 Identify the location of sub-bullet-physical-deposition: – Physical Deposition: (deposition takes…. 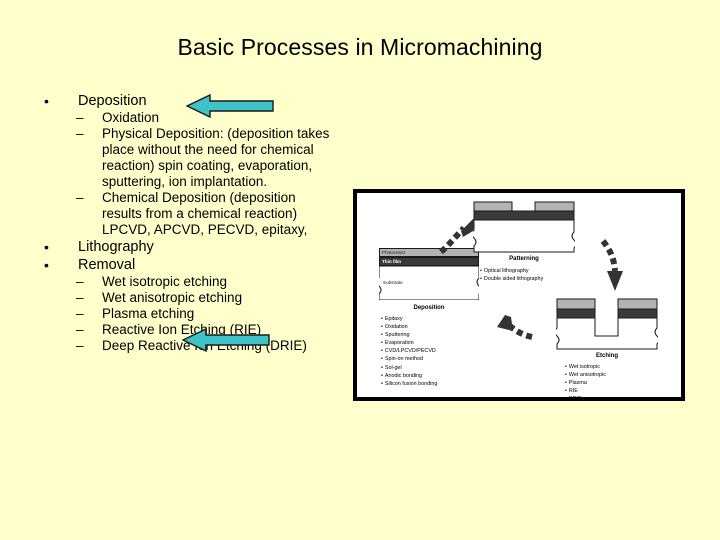
(184, 158).